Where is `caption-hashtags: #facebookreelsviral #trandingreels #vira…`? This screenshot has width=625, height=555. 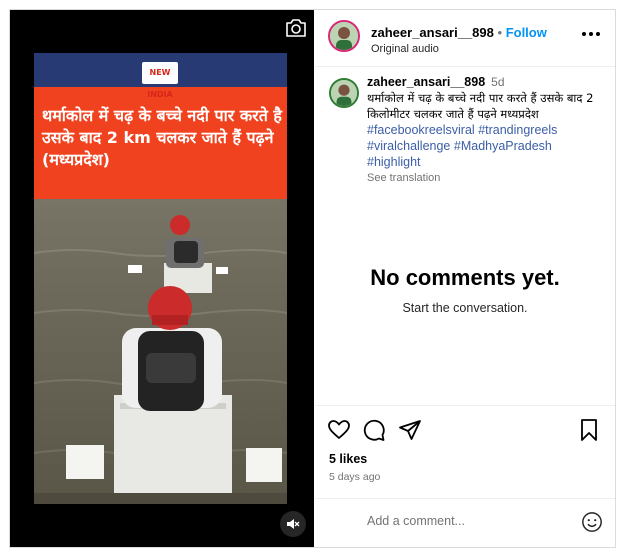
caption-hashtags: #facebookreelsviral #trandingreels #vira… is located at coordinates (484, 146).